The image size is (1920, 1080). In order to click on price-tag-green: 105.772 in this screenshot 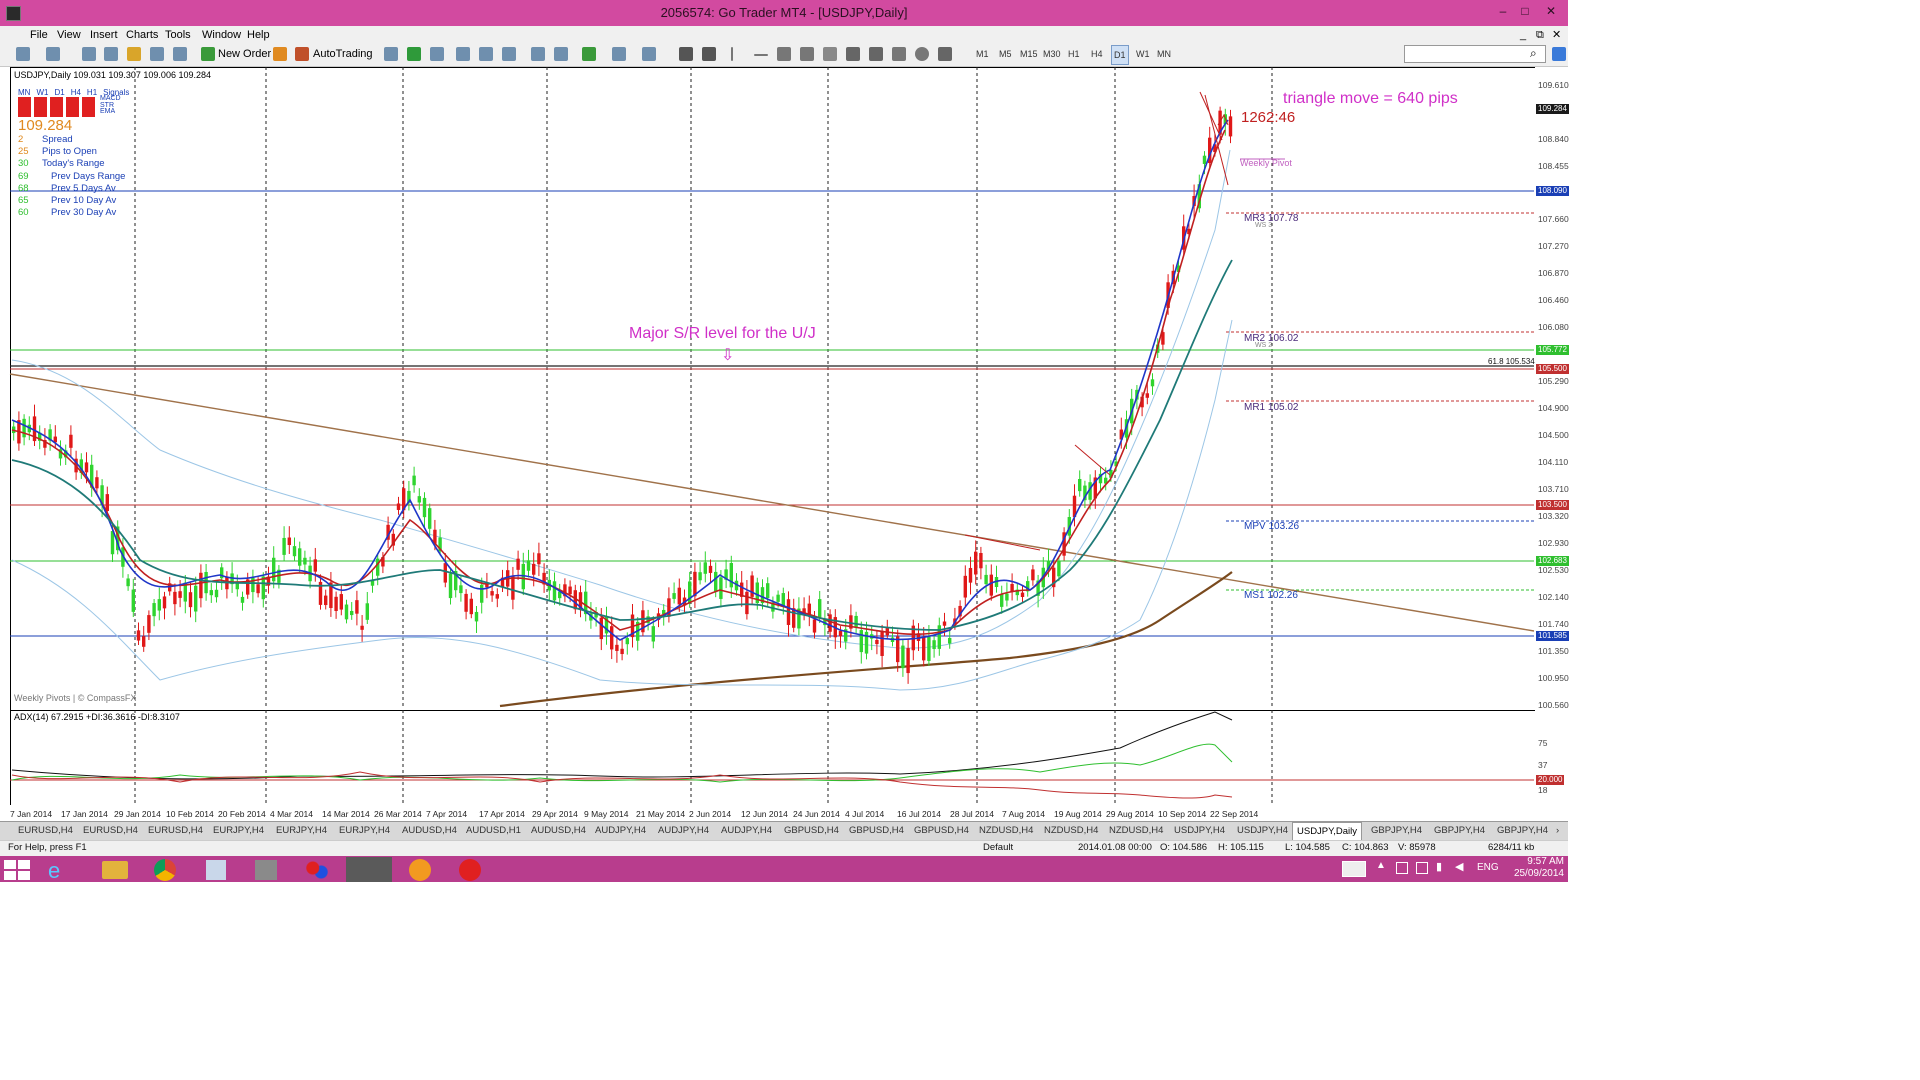, I will do `click(1552, 350)`.